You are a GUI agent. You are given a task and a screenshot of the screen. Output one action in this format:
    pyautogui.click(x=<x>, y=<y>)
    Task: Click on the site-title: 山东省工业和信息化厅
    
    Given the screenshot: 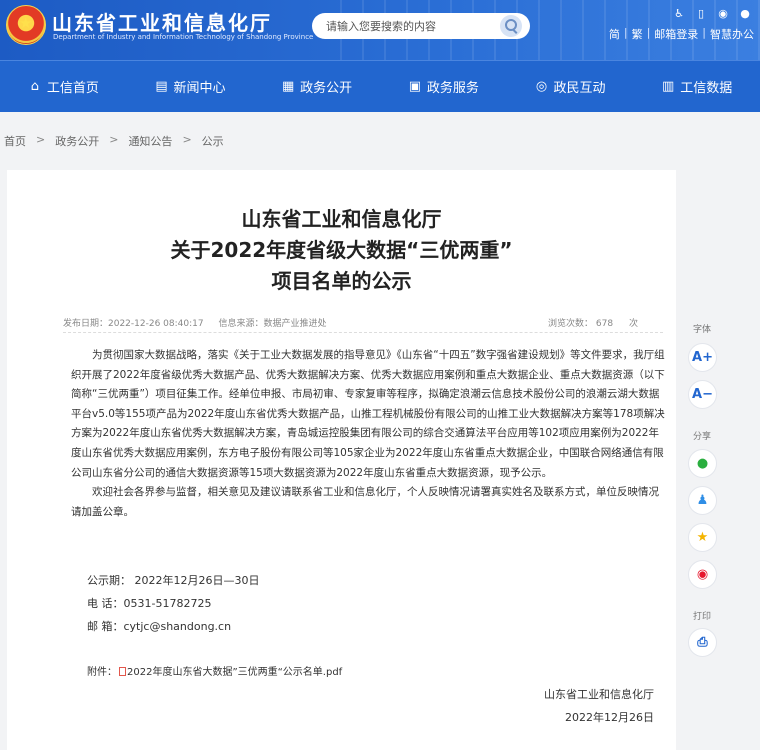 What is the action you would take?
    pyautogui.click(x=162, y=21)
    